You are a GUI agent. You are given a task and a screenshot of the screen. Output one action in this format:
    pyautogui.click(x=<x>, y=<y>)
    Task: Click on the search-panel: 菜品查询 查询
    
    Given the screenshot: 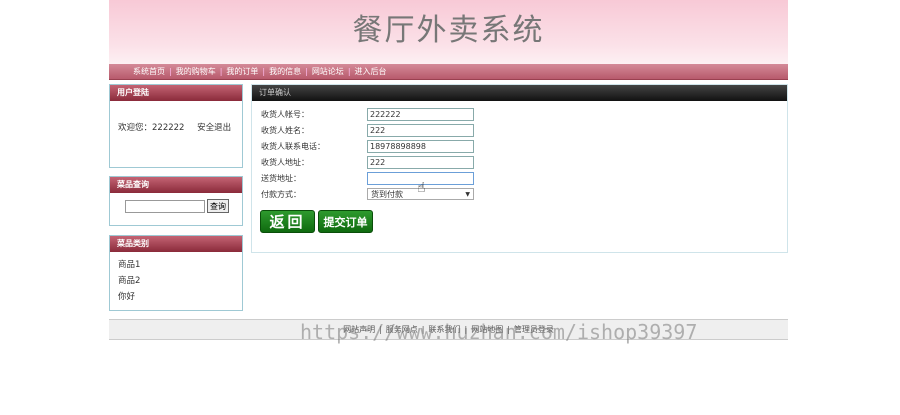 What is the action you would take?
    pyautogui.click(x=176, y=201)
    